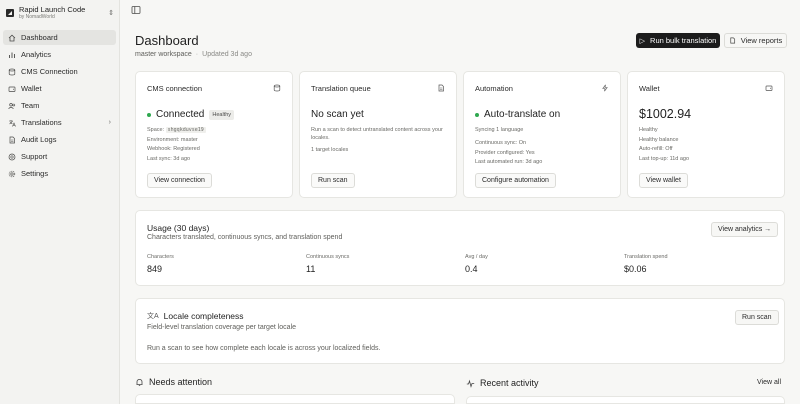 Image resolution: width=800 pixels, height=404 pixels. I want to click on wallet-balance: $1002.94, so click(665, 114).